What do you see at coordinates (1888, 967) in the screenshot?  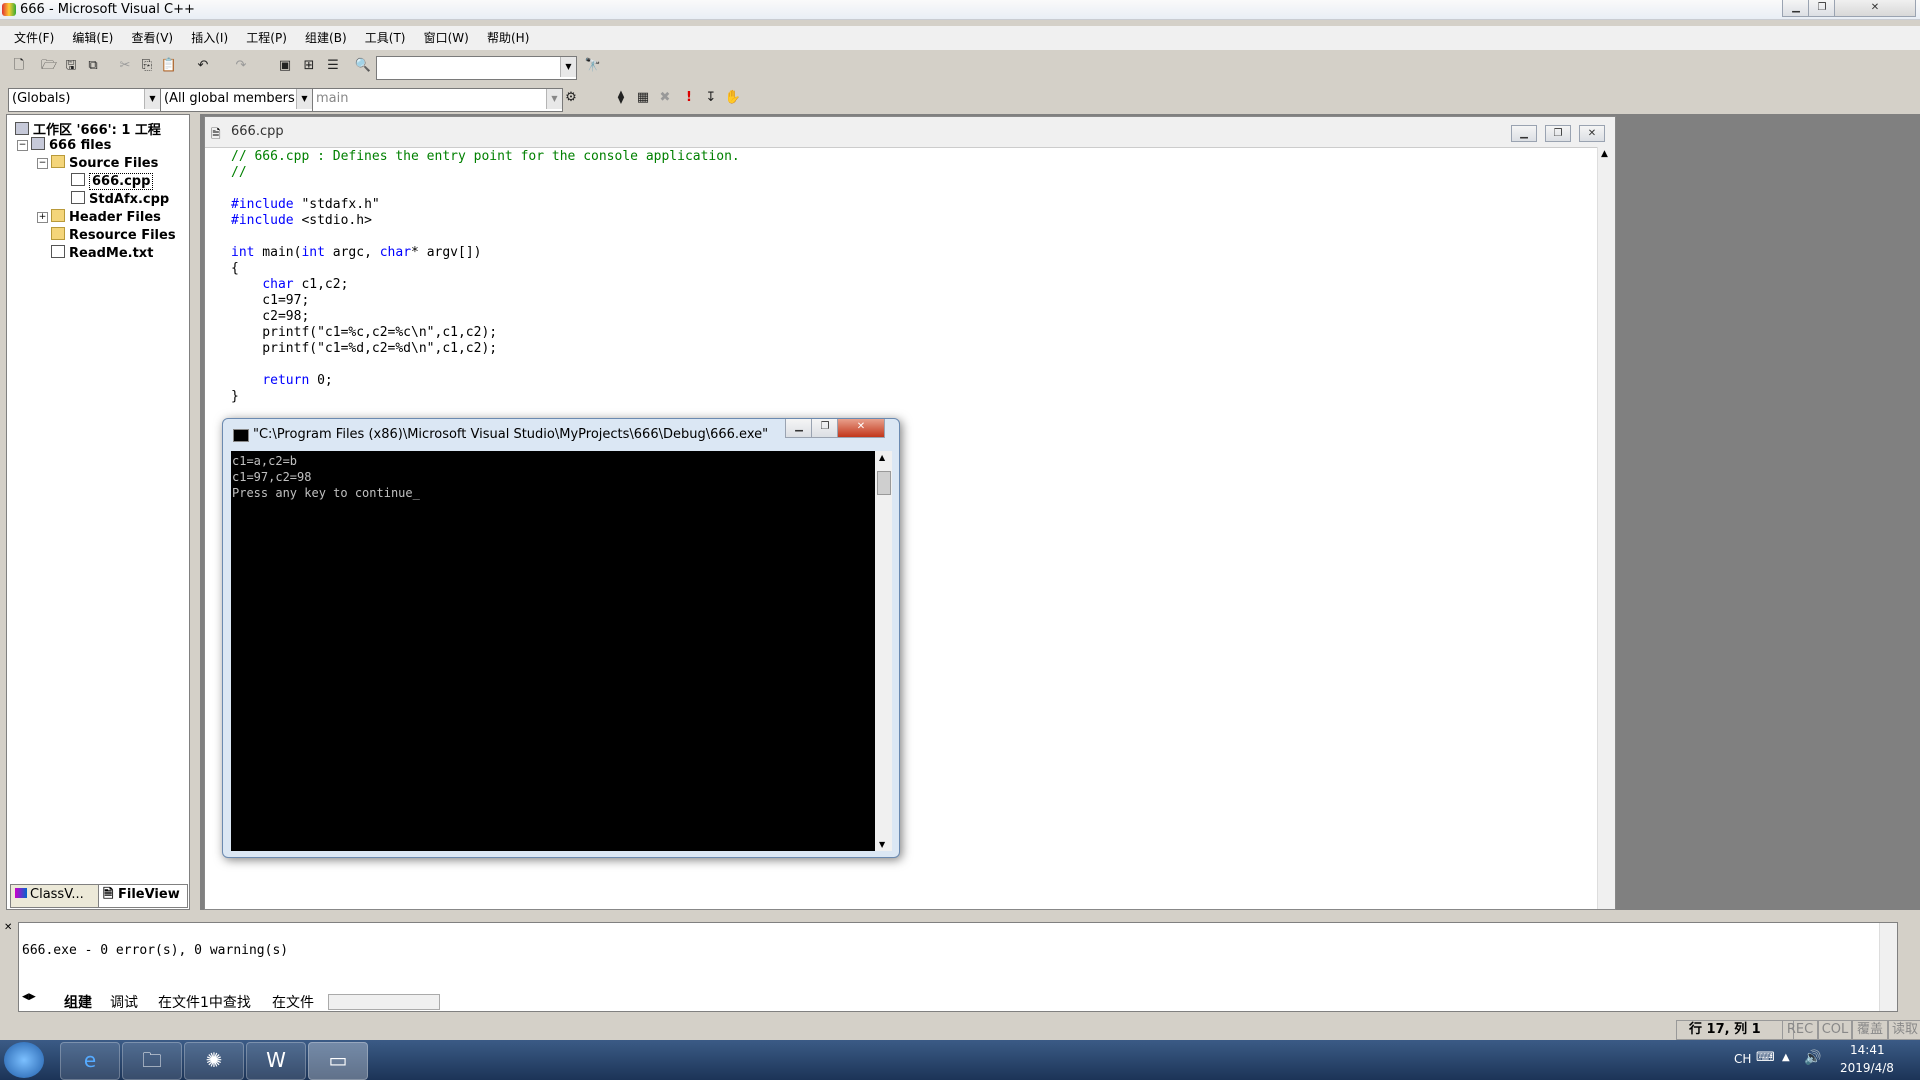 I see `output-scrollbar` at bounding box center [1888, 967].